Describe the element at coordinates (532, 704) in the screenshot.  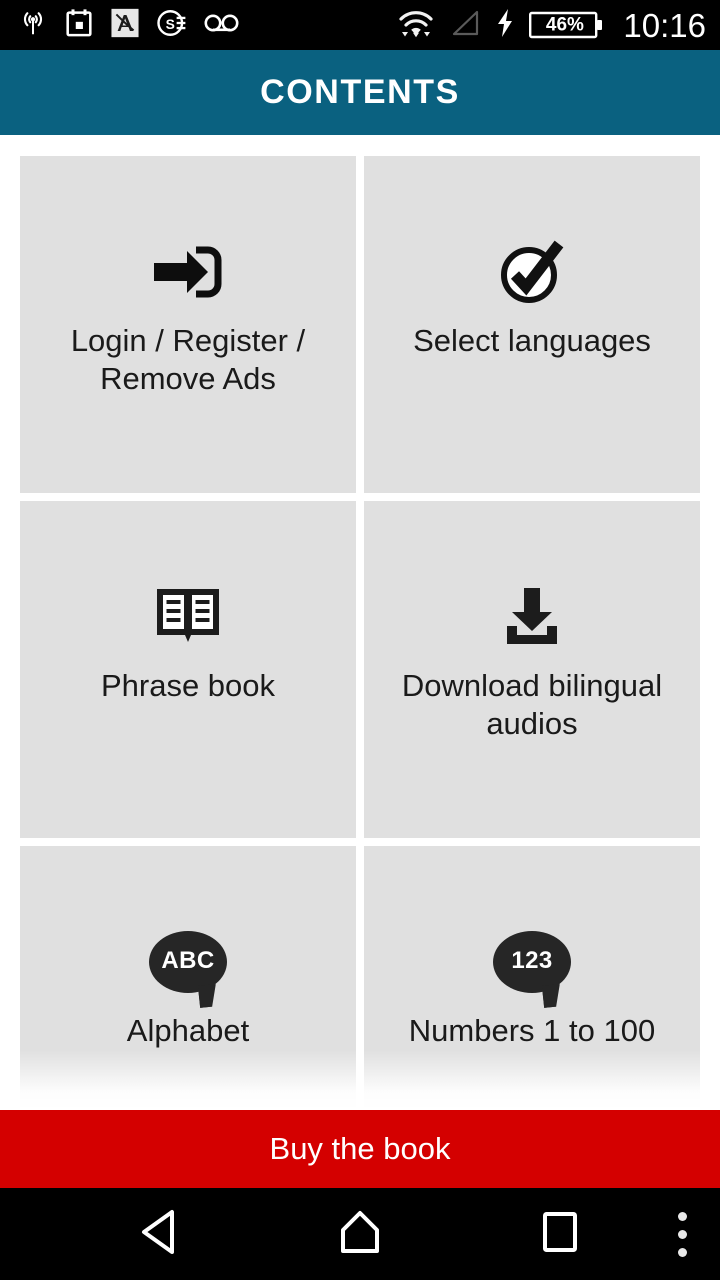
I see `grid-item-label: Download bilingual audios` at that location.